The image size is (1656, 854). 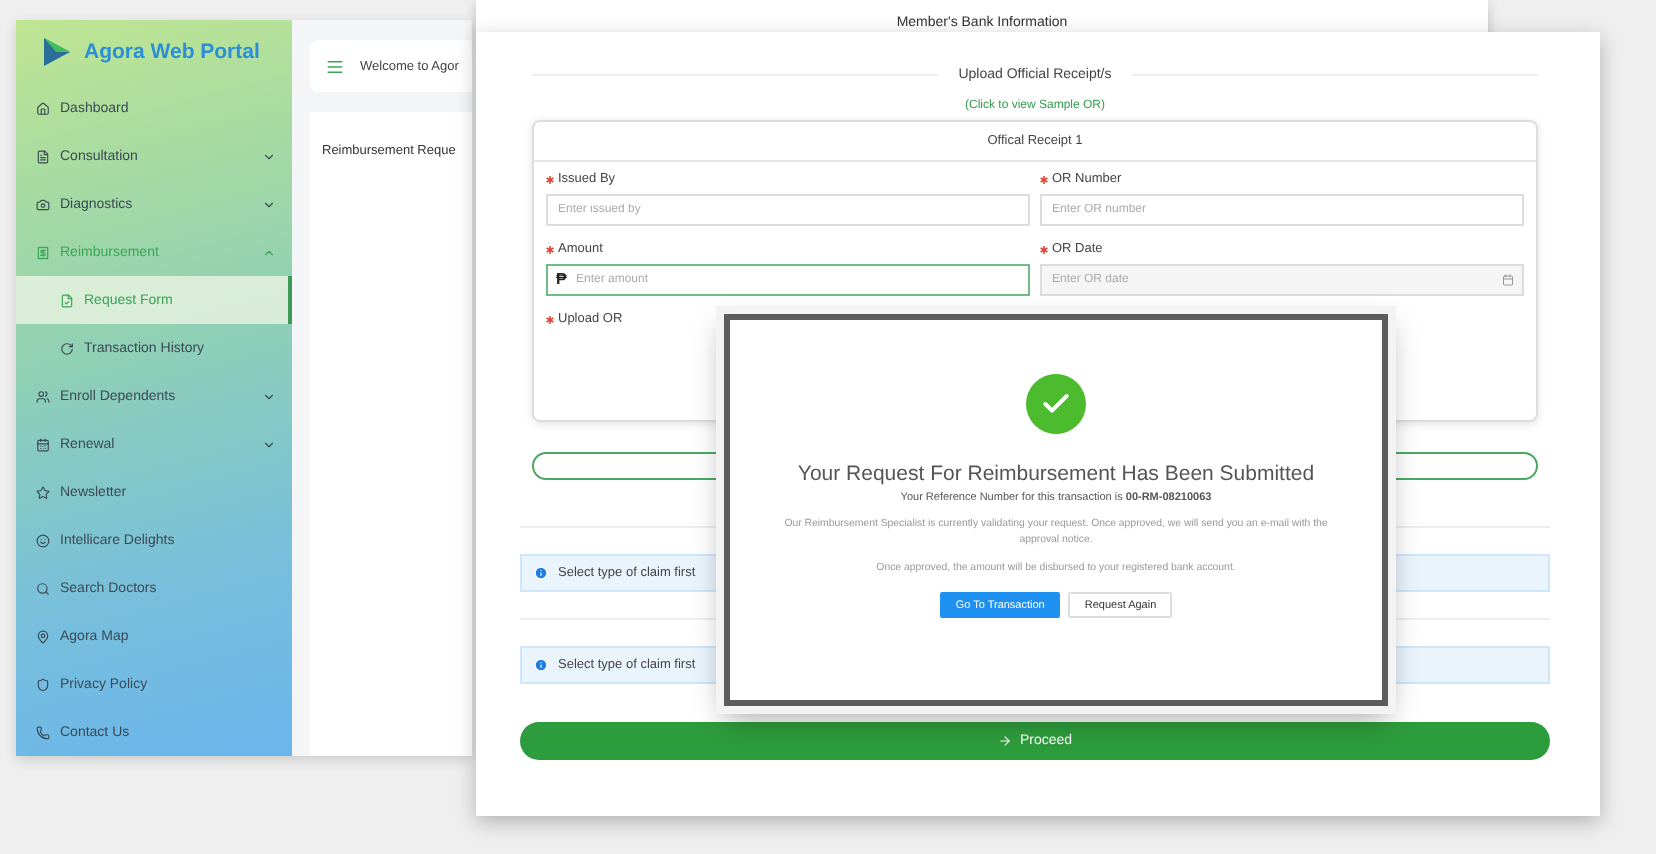 I want to click on receipt-icon, so click(x=43, y=252).